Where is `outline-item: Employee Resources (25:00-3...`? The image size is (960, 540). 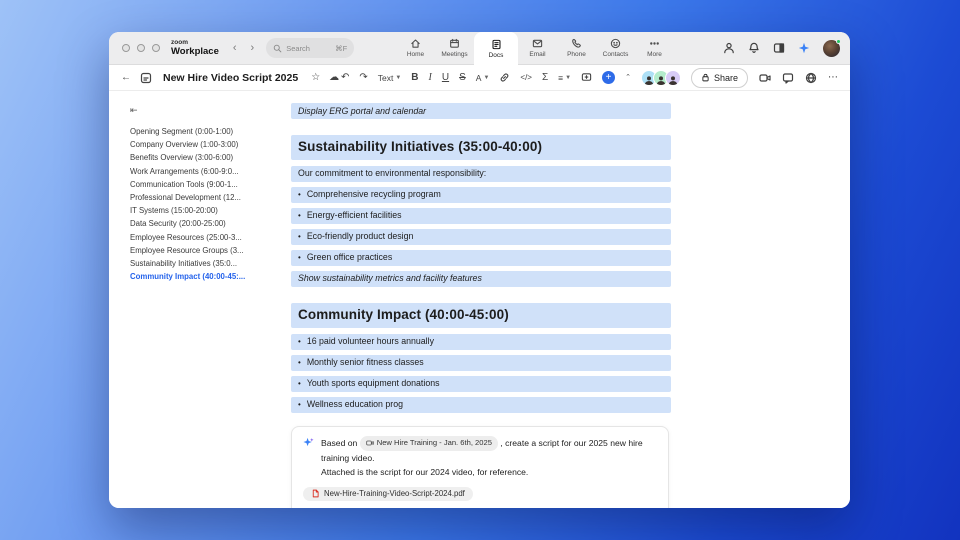 outline-item: Employee Resources (25:00-3... is located at coordinates (205, 237).